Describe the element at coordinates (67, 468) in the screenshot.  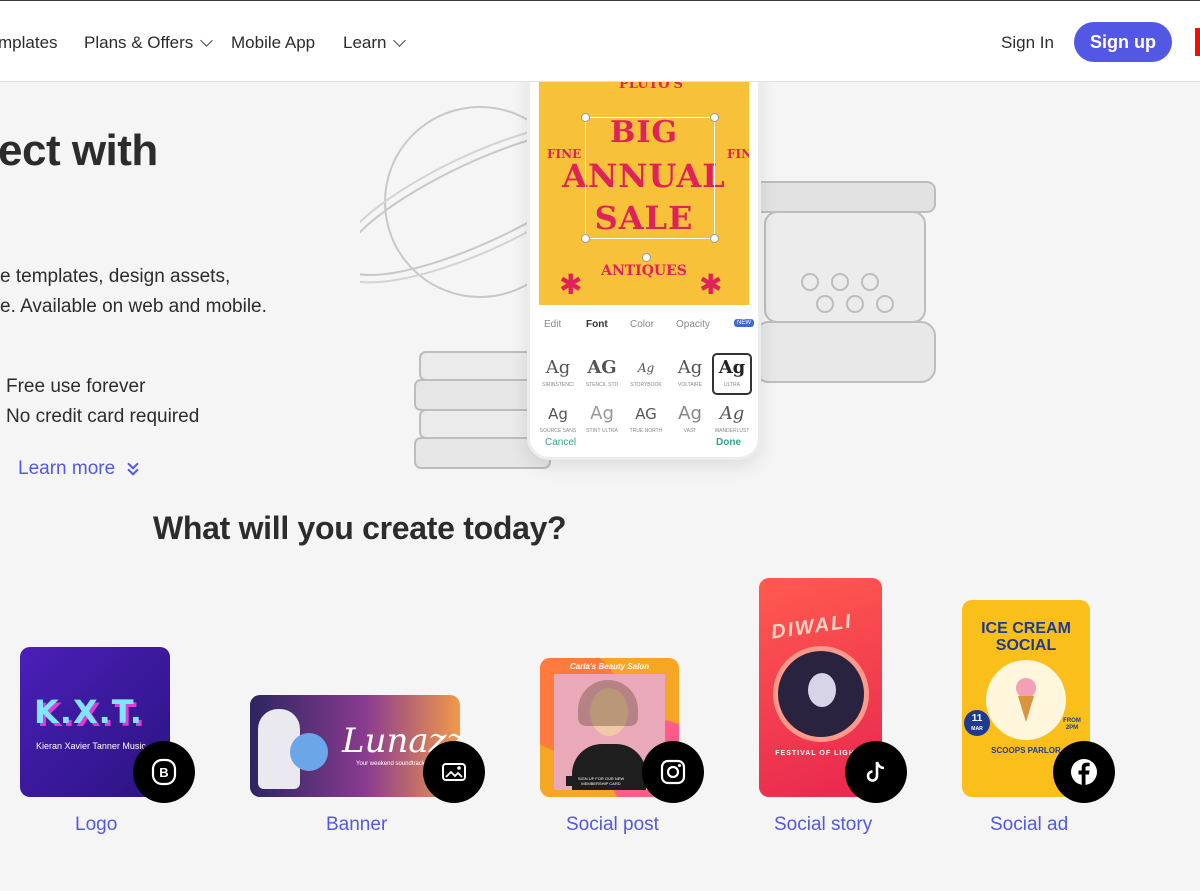
I see `learn-more-label: Learn more` at that location.